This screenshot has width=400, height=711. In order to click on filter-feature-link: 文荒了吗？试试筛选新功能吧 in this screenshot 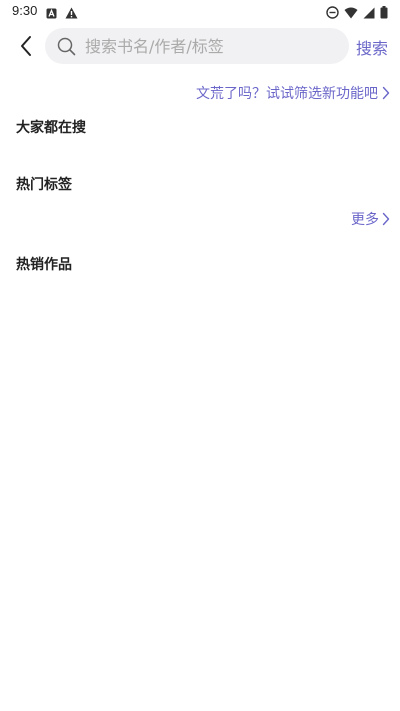, I will do `click(293, 93)`.